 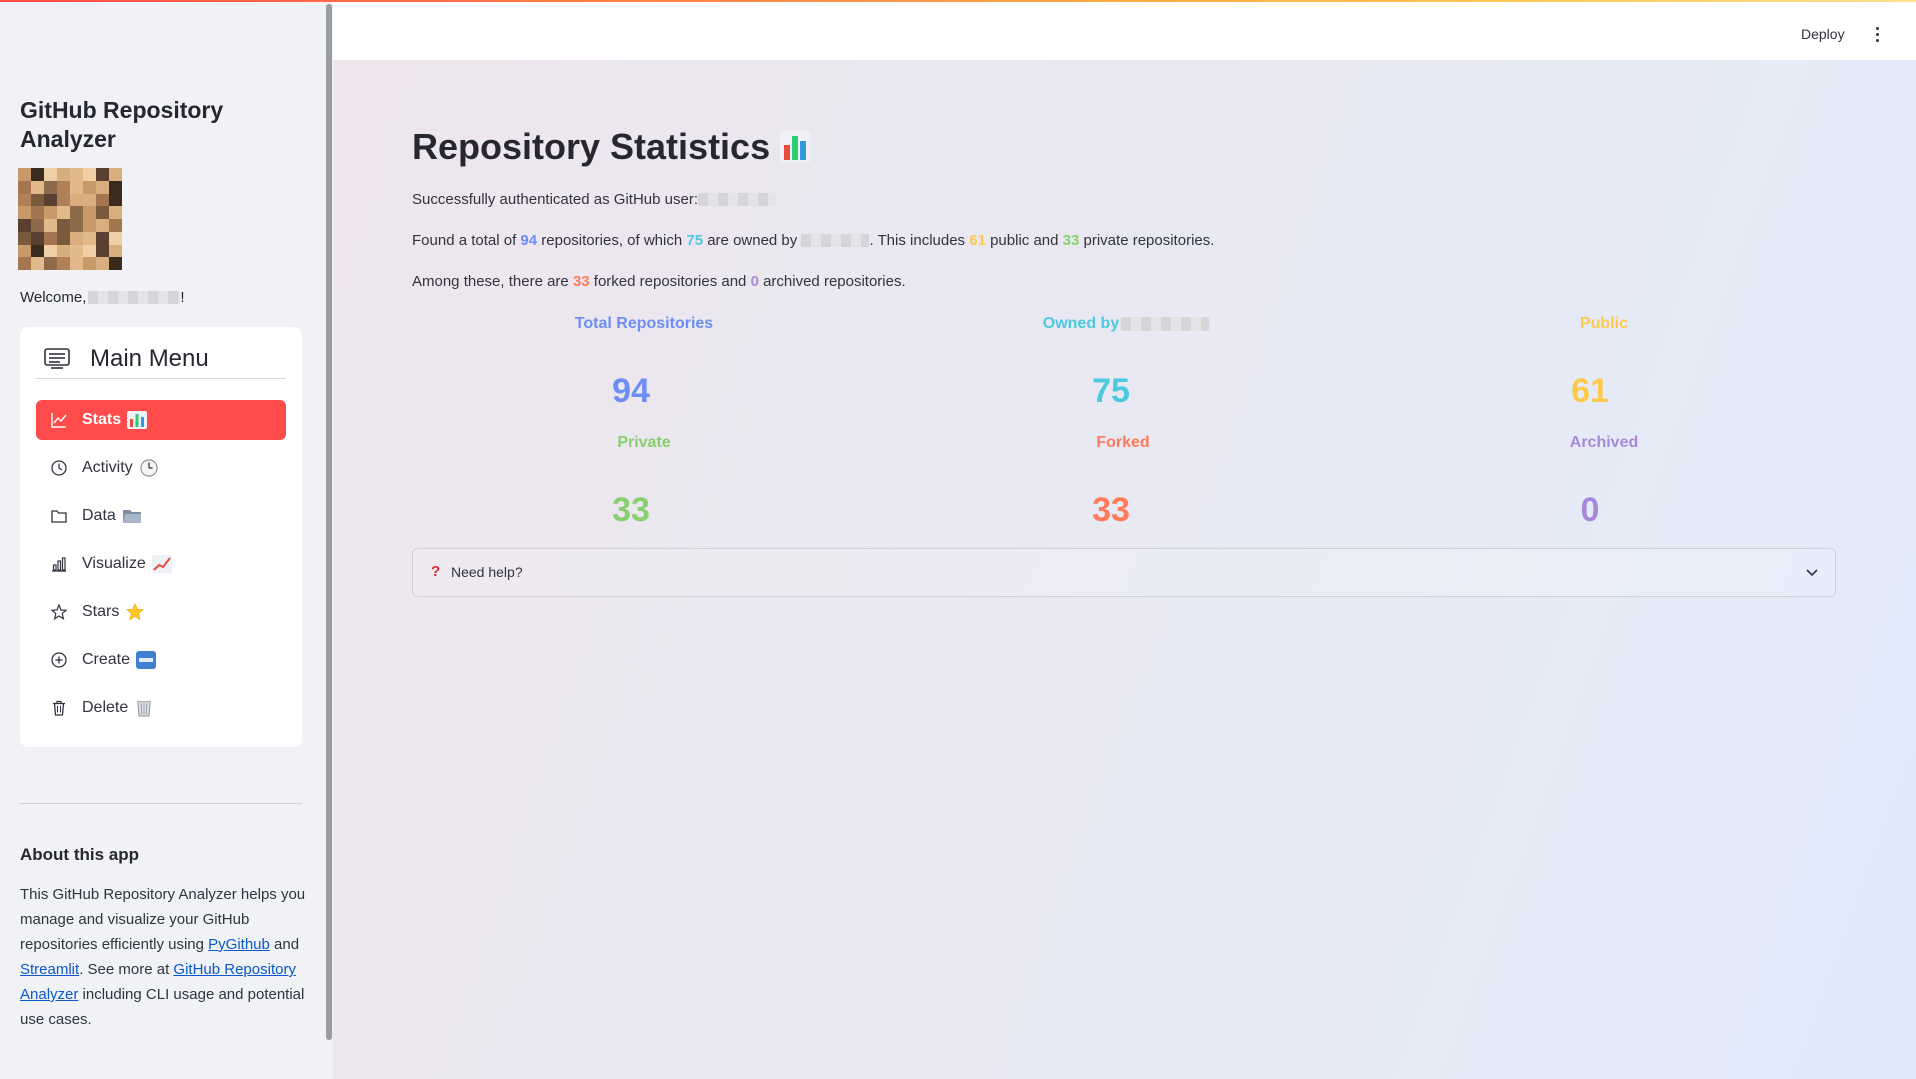 I want to click on about-text-part: . See more at, so click(x=126, y=969).